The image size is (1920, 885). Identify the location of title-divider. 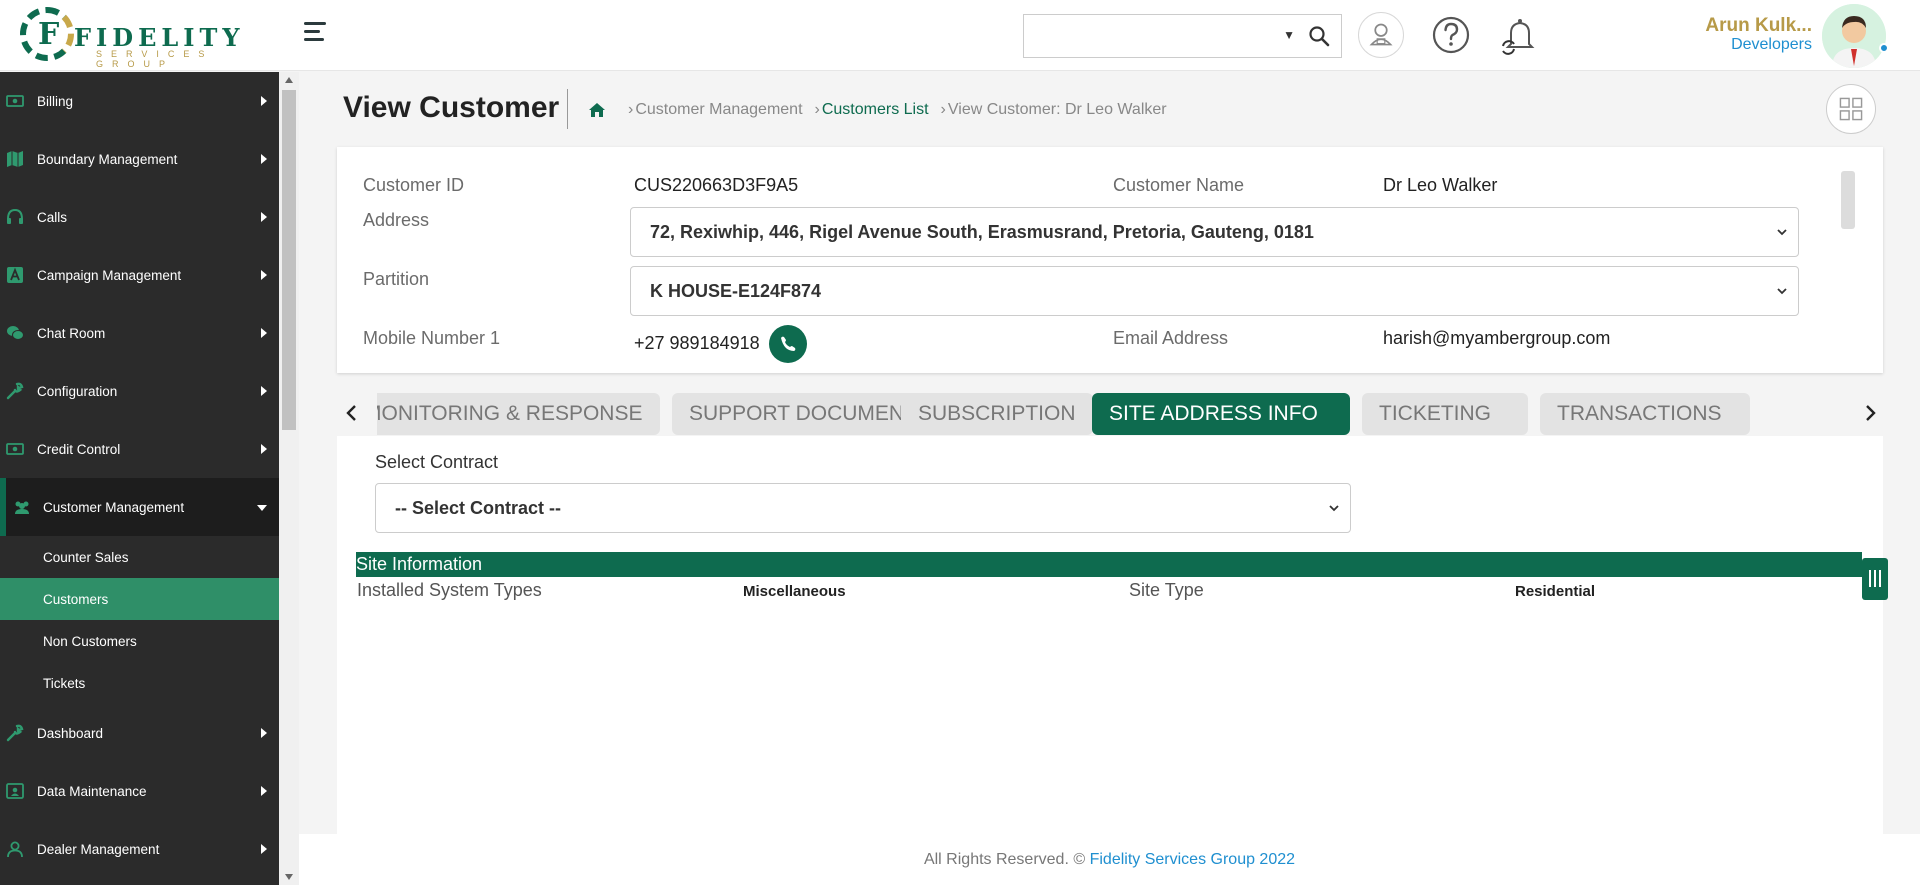
(567, 109).